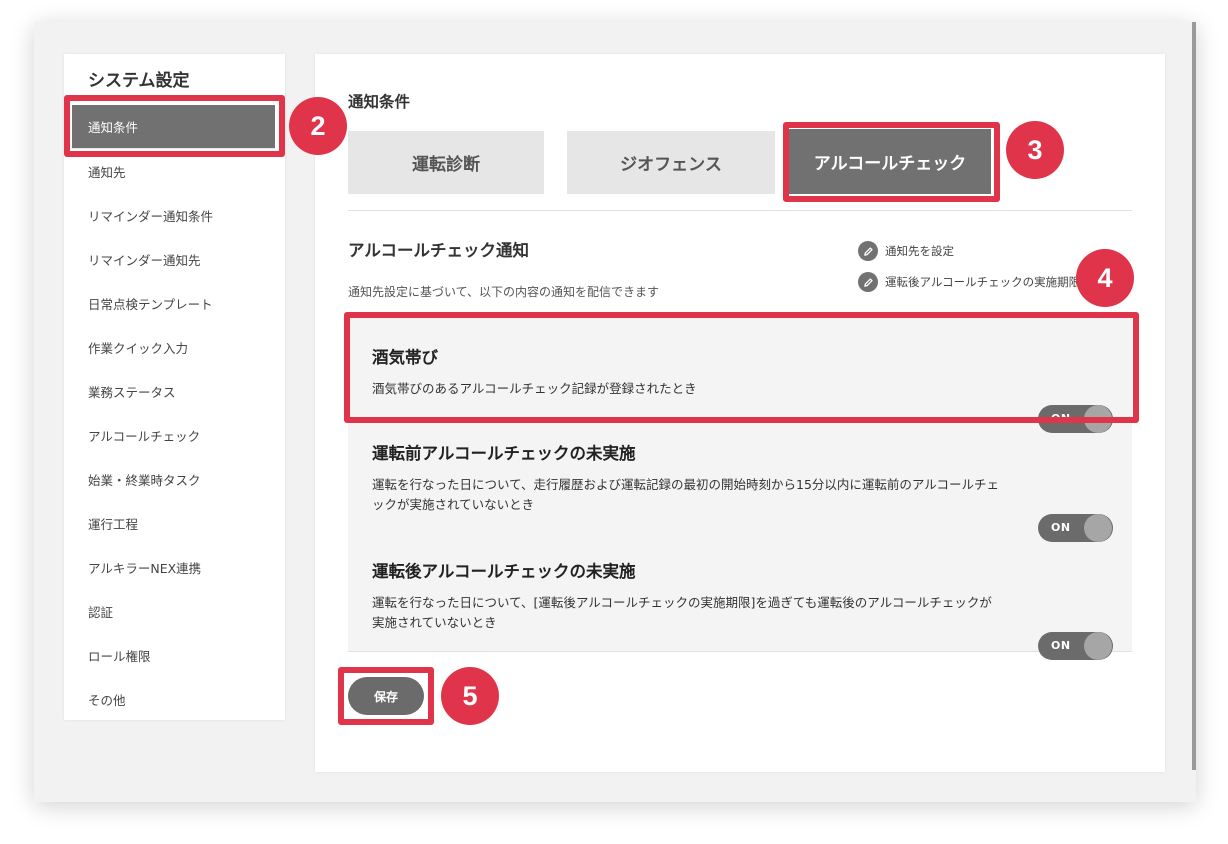 This screenshot has height=844, width=1228. Describe the element at coordinates (173, 127) in the screenshot. I see `sidebar-item-notification-conditions: 通知条件` at that location.